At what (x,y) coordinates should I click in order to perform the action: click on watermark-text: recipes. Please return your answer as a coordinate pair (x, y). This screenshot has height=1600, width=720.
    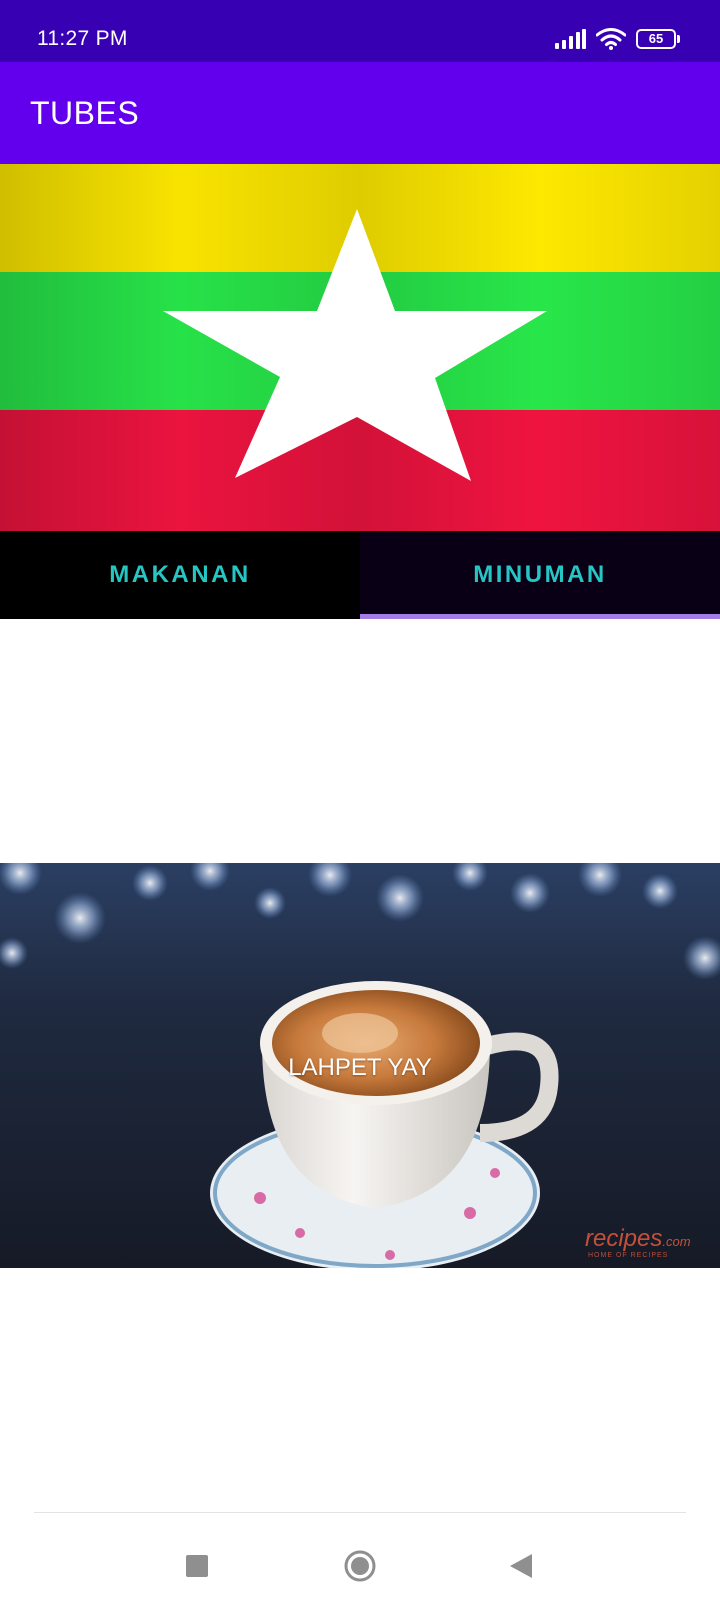
    Looking at the image, I should click on (624, 1238).